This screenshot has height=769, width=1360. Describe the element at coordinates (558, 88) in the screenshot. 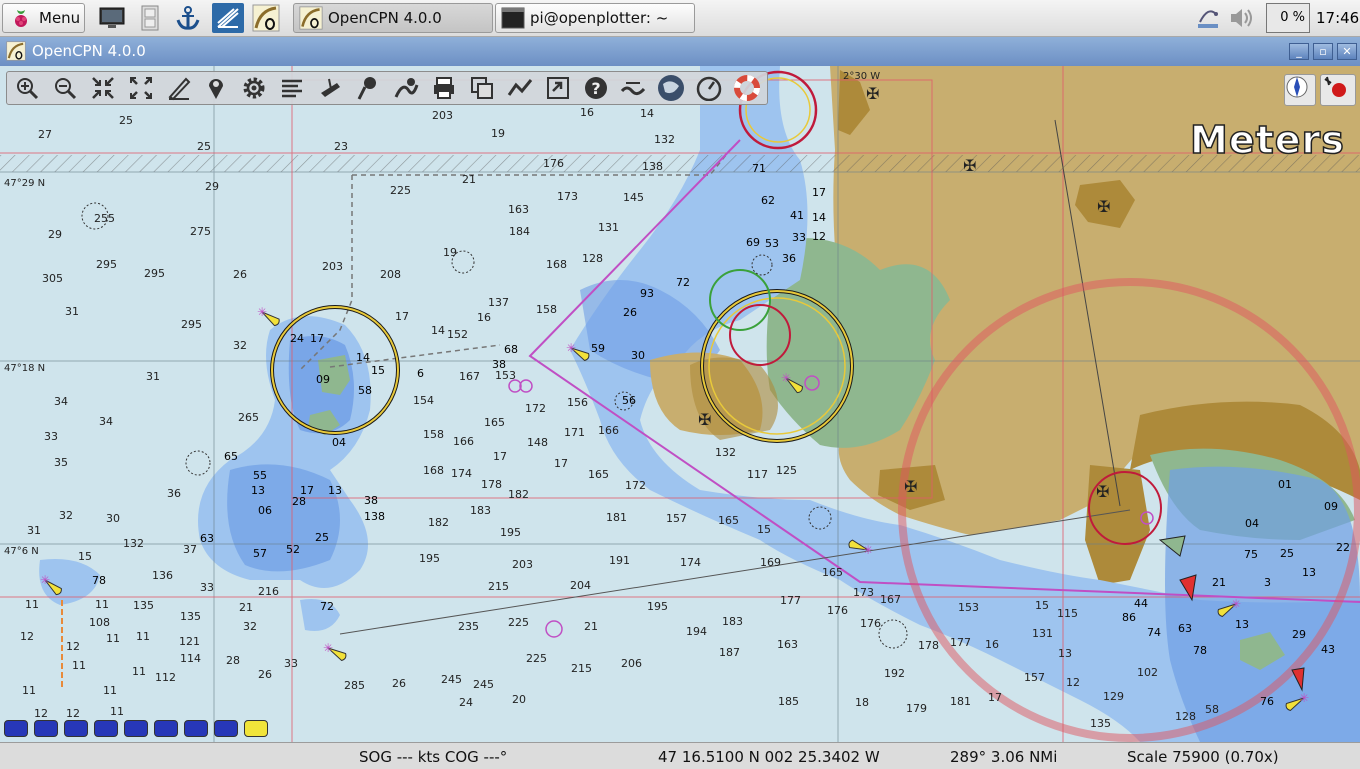

I see `follow-button` at that location.